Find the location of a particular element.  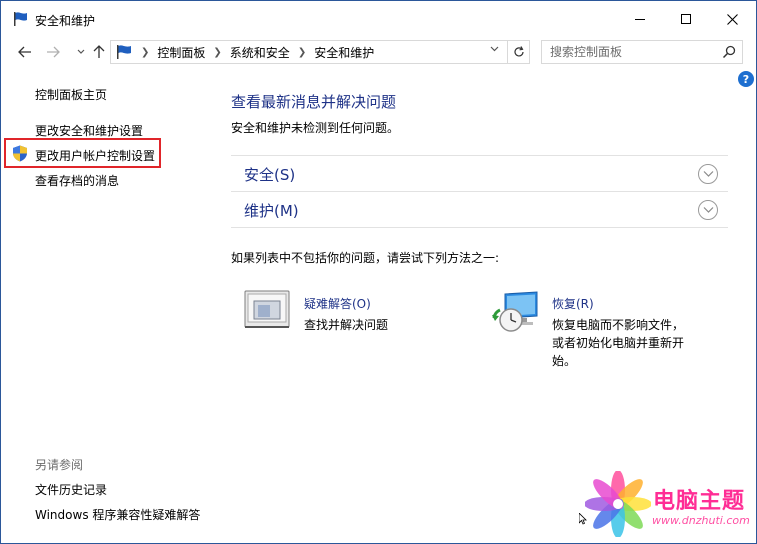

recovery-description-line: 或者初始化电脑并重新开 is located at coordinates (618, 343).